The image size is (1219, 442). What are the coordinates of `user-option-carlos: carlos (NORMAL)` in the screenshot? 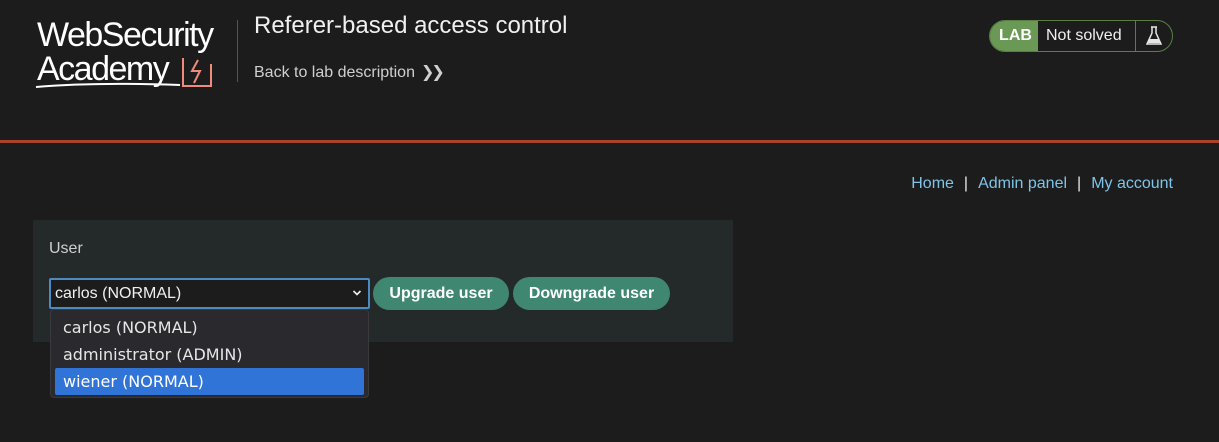 It's located at (209, 327).